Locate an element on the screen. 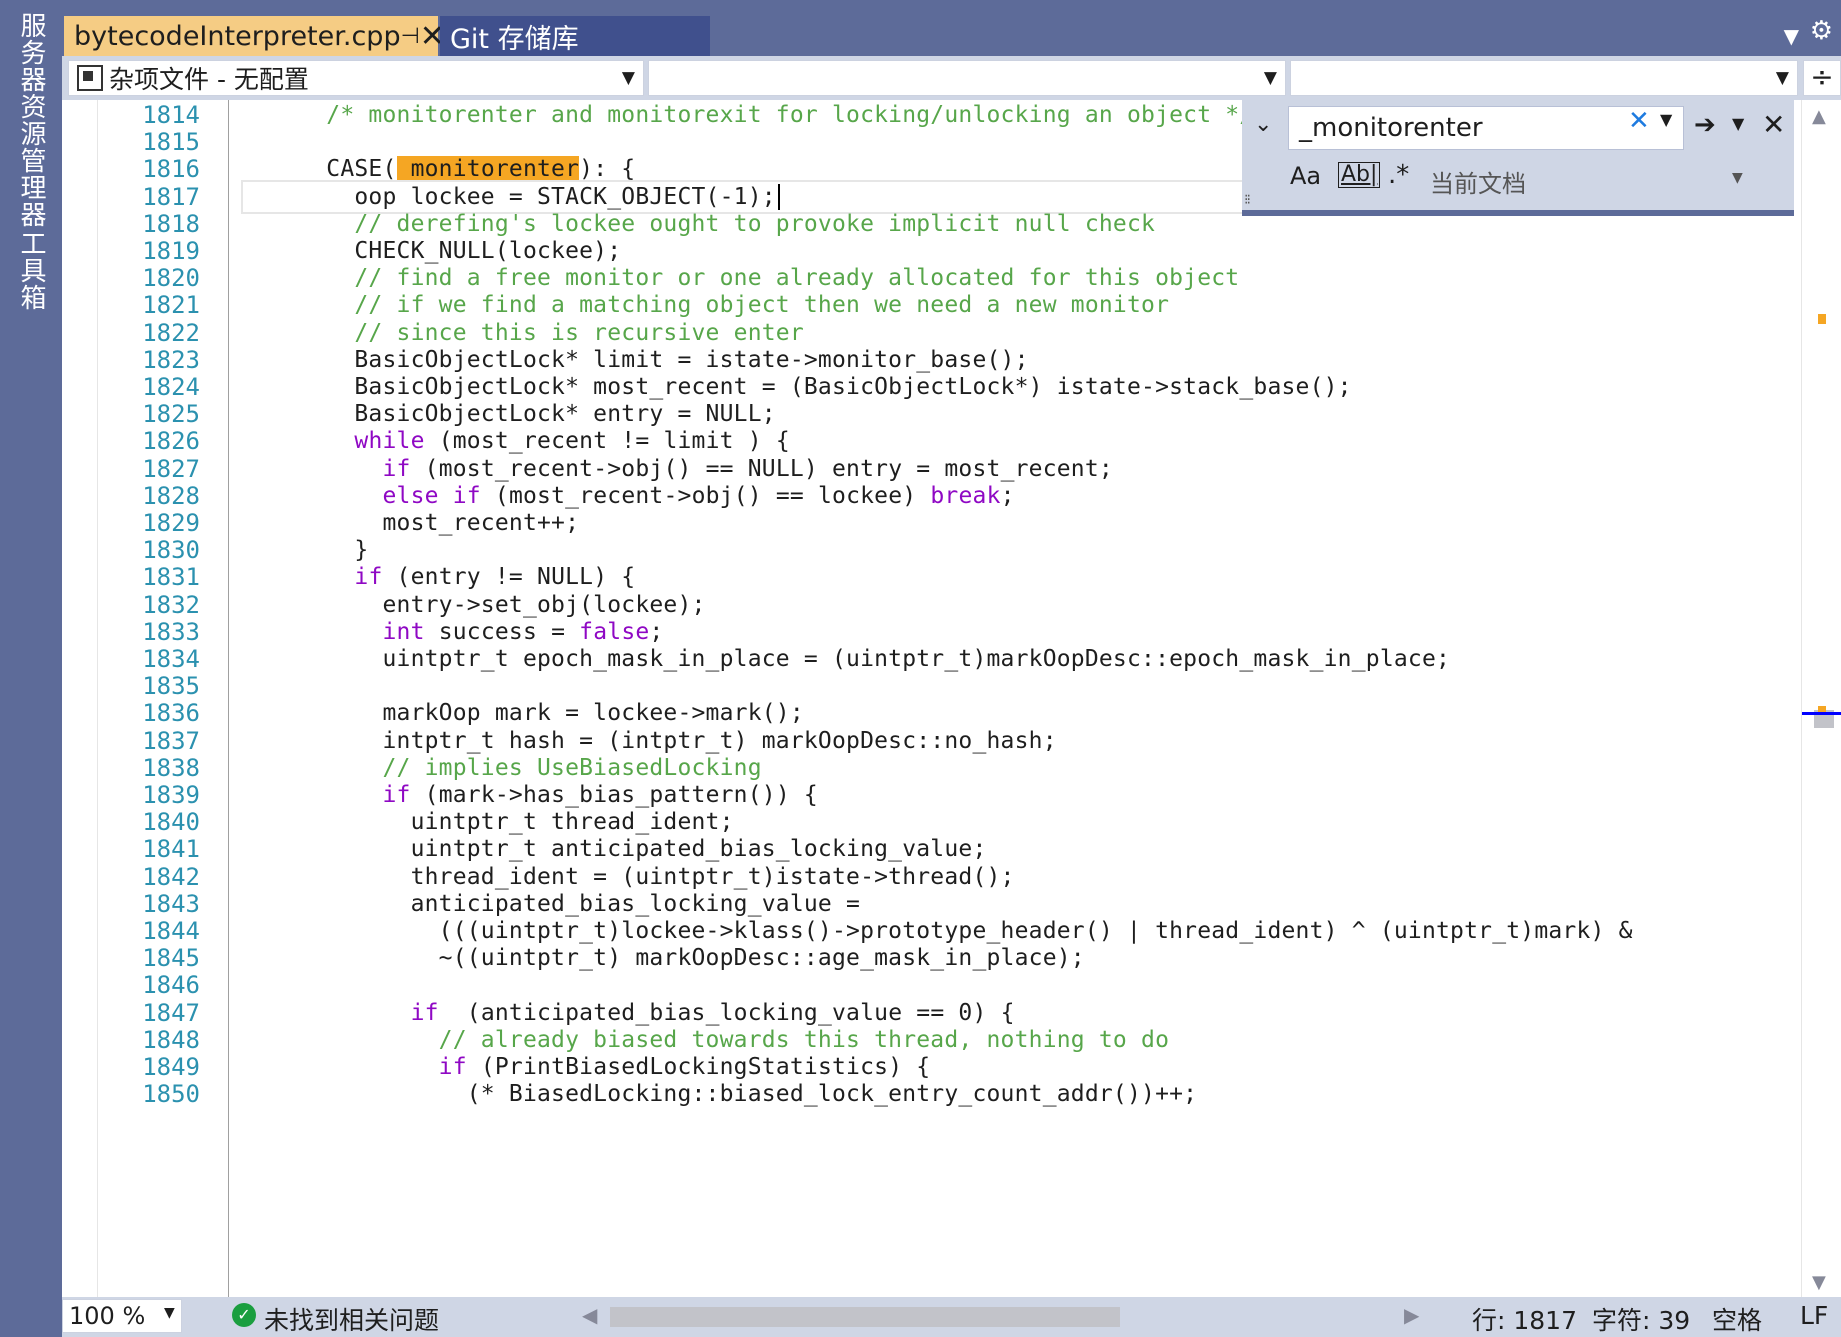 Image resolution: width=1841 pixels, height=1337 pixels. server-explorer-tab: 服务器资源管理器 is located at coordinates (31, 120).